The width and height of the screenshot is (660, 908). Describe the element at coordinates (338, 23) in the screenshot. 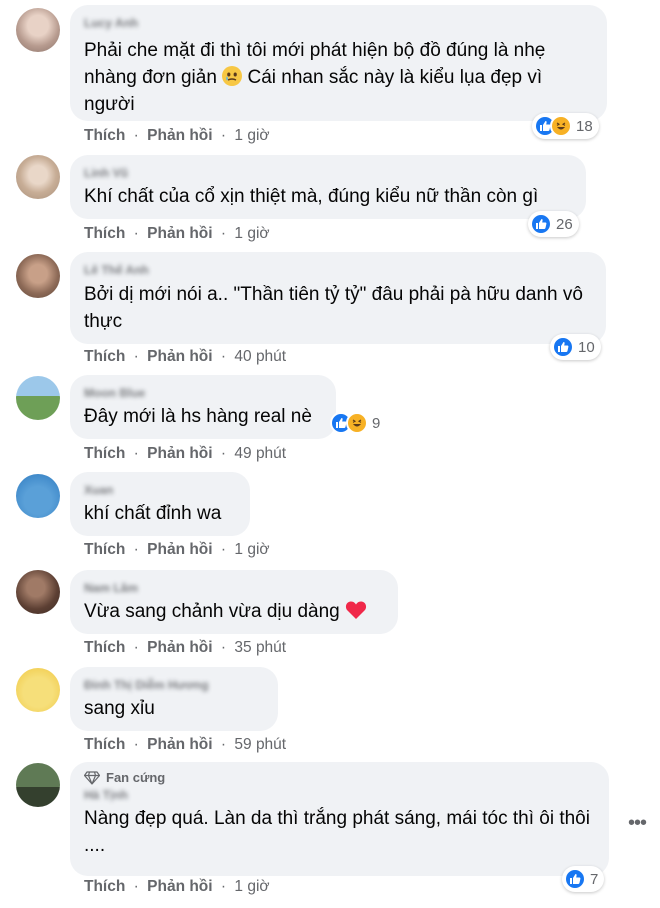

I see `commenter-name: Lucy Anh` at that location.